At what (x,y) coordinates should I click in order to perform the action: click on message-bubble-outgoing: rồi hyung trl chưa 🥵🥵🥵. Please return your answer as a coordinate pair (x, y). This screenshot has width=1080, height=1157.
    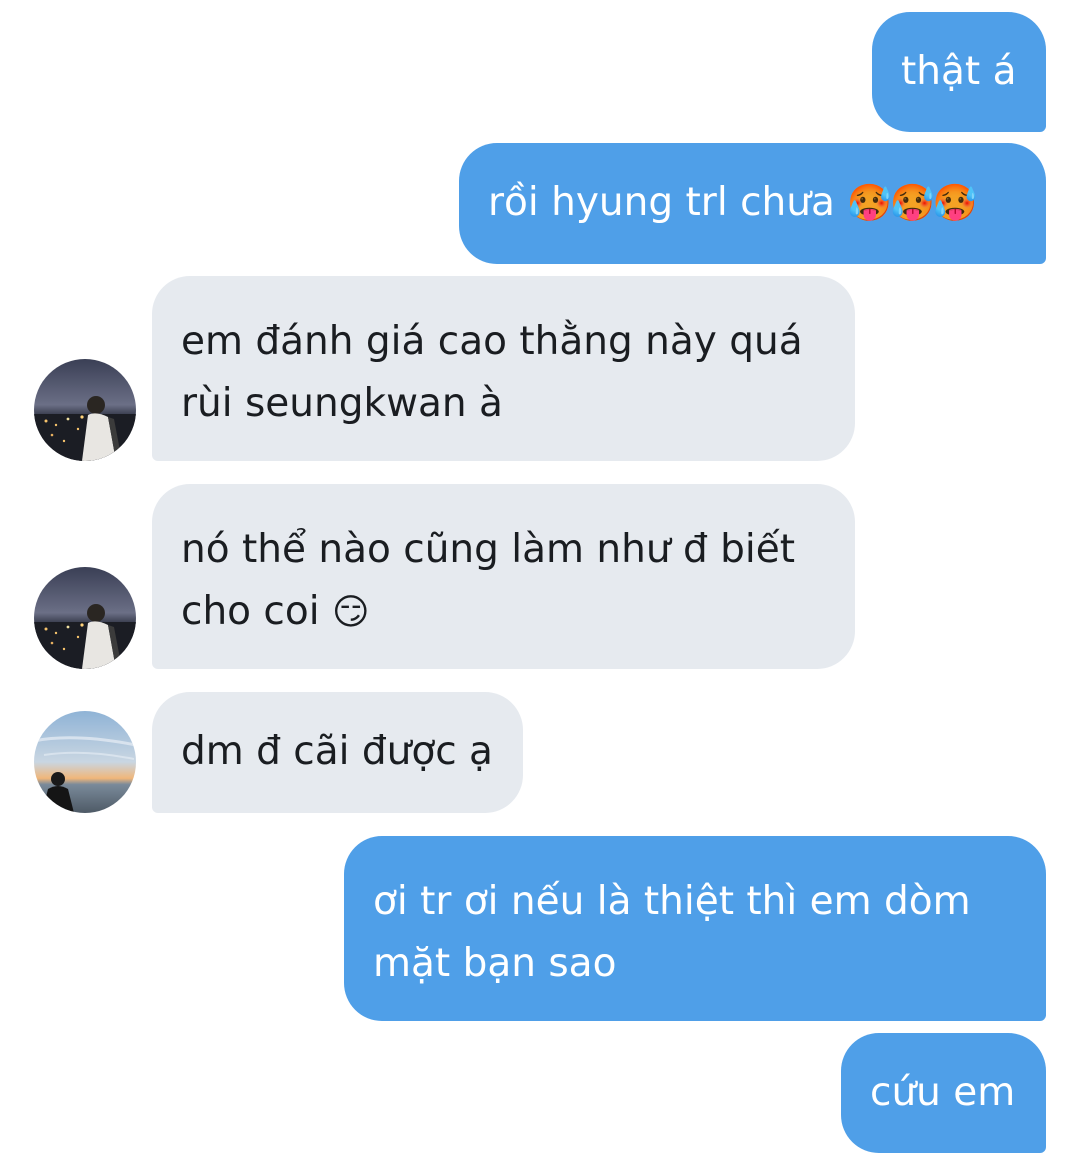
    Looking at the image, I should click on (752, 203).